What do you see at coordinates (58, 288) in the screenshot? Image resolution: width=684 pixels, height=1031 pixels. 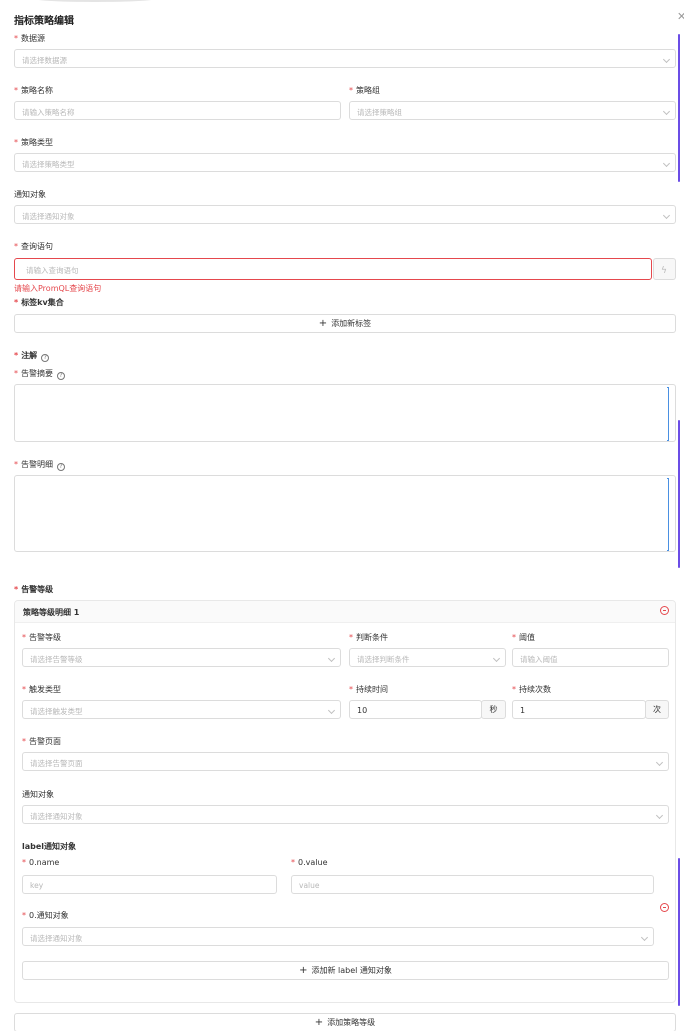 I see `query-error: 请输入PromQL查询语句` at bounding box center [58, 288].